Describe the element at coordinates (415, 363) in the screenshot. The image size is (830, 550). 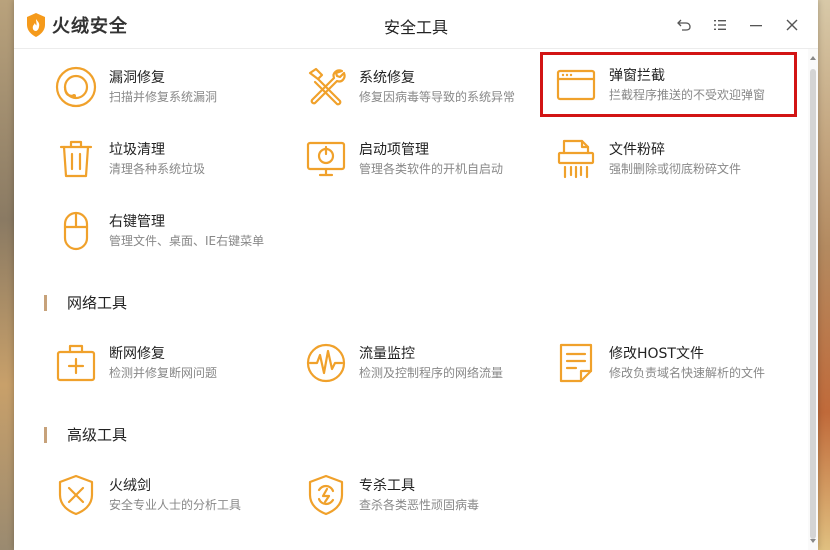
I see `tool-traffic-monitor: 流量监控 检测及控制程序的网络流量` at that location.